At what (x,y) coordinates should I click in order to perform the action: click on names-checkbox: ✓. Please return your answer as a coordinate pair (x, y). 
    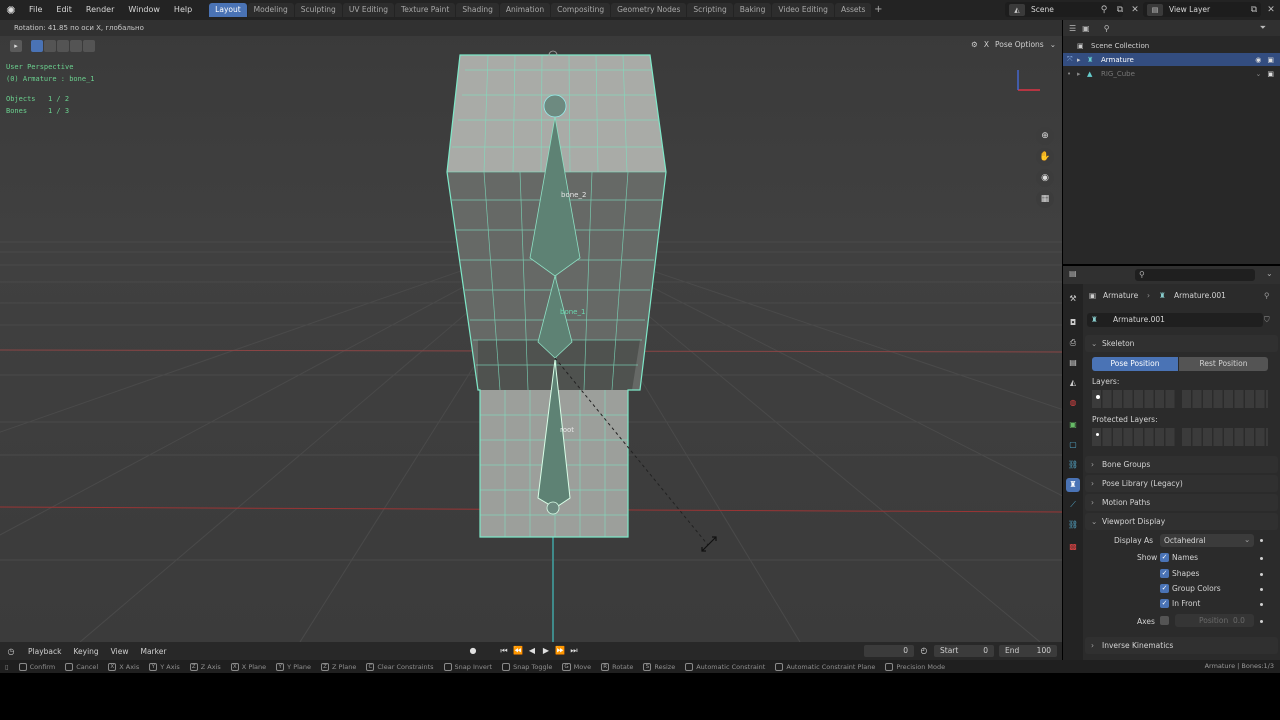
    Looking at the image, I should click on (1164, 557).